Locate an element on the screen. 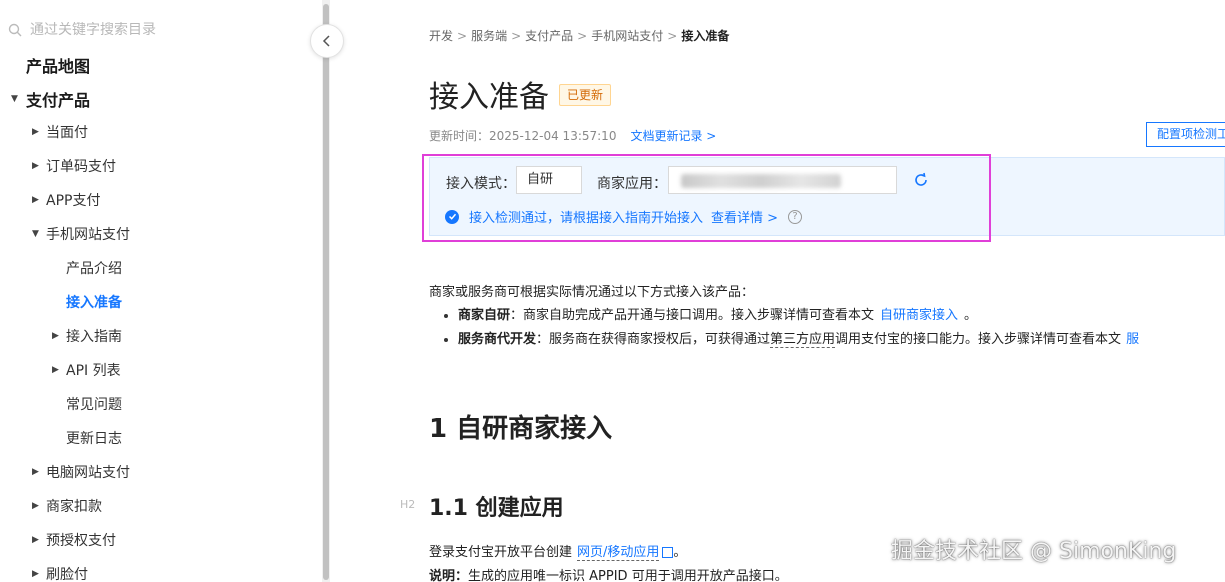 This screenshot has width=1225, height=582. breadcrumb: 开发 > 服务端 > 支付产品 > 手机网站支付 > 接入准备 is located at coordinates (579, 36).